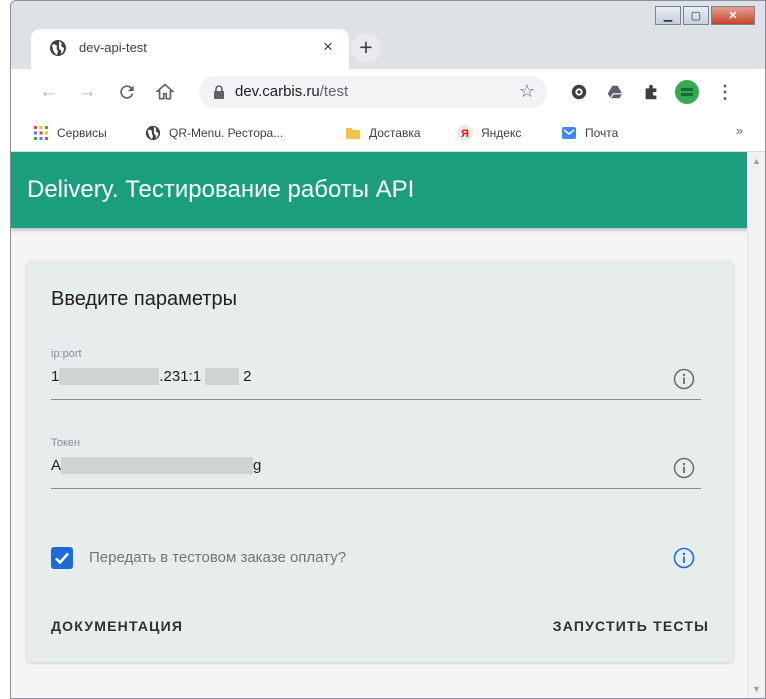 Image resolution: width=766 pixels, height=699 pixels. Describe the element at coordinates (66, 443) in the screenshot. I see `token-label: Токен` at that location.